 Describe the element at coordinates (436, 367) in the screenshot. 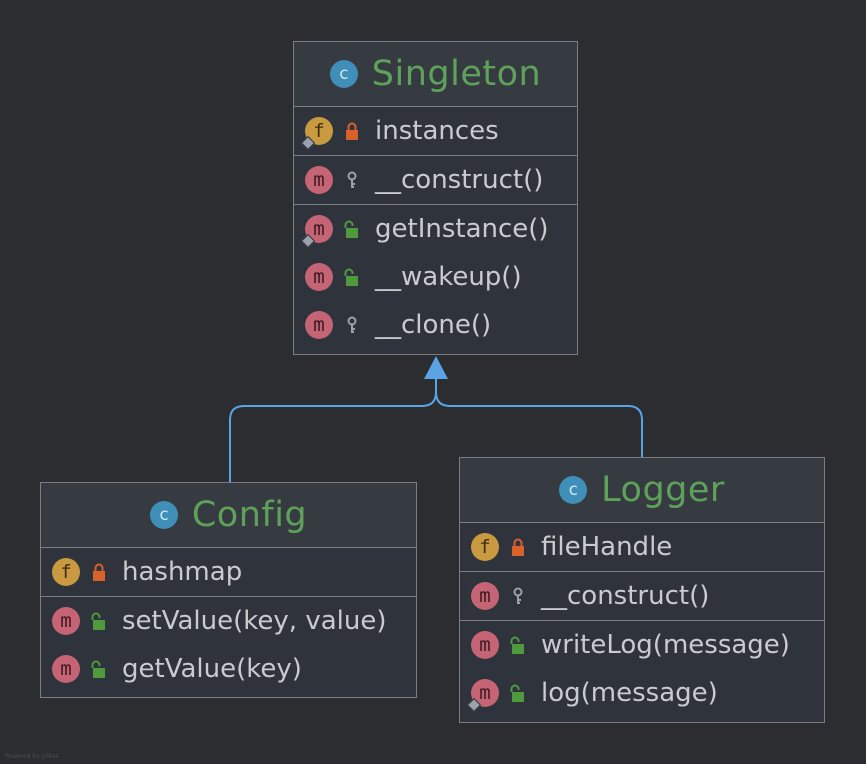

I see `inheritance-arrowhead` at that location.